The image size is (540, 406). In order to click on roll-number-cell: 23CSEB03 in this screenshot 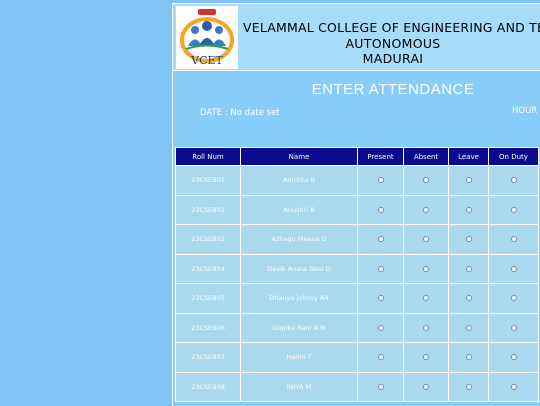, I will do `click(208, 239)`.